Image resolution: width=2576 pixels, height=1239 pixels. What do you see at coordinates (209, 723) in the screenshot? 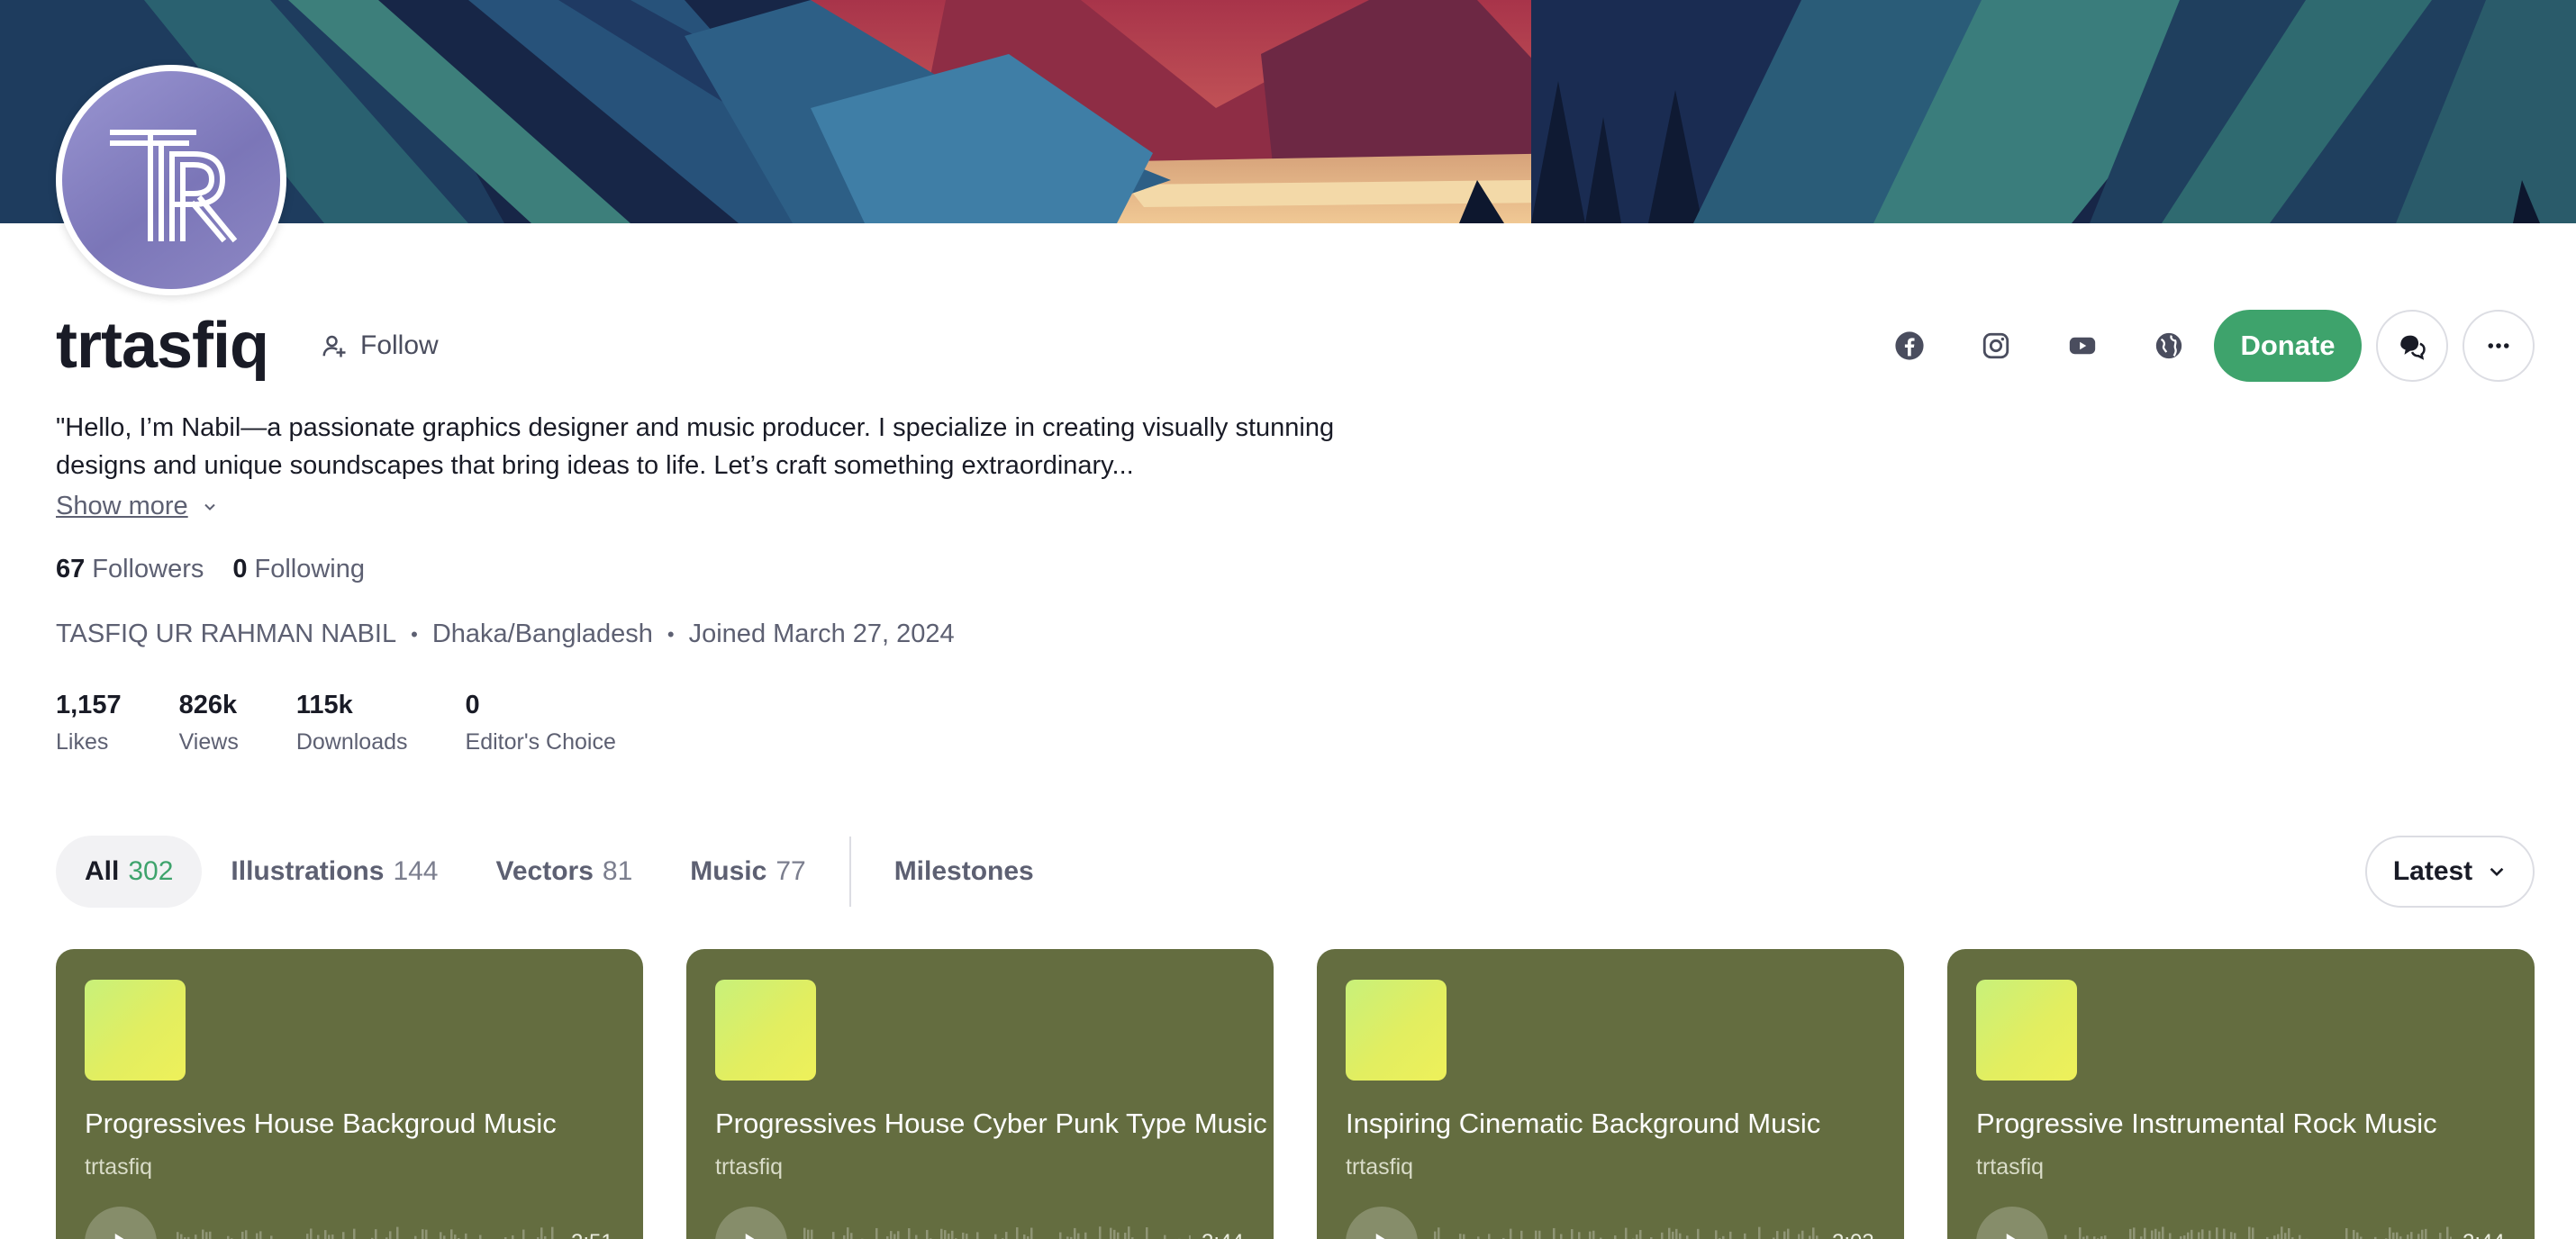
I see `stat-views: 826k Views` at bounding box center [209, 723].